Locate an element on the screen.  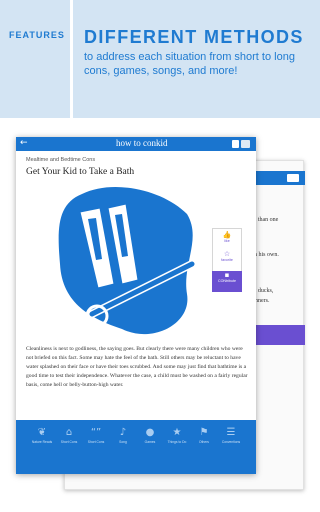
contribute-label: CONtribute is located at coordinates (227, 281).